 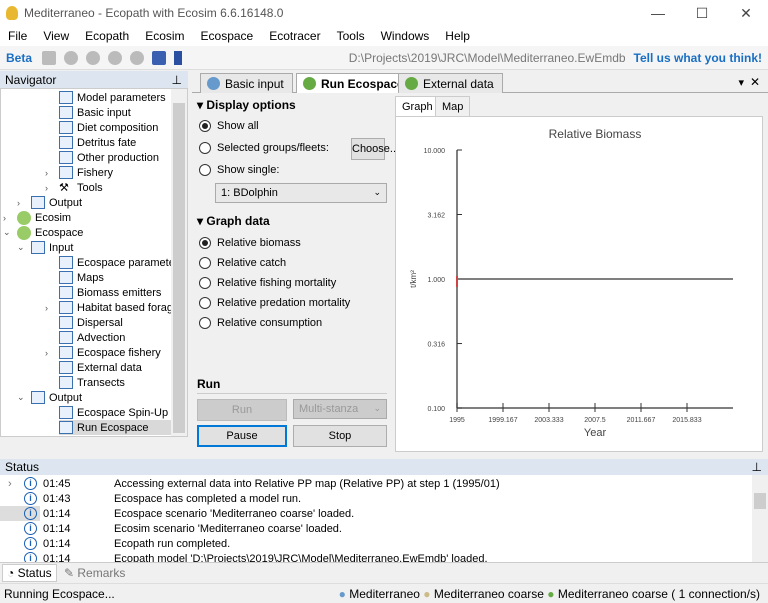 What do you see at coordinates (104, 112) in the screenshot?
I see `tree-item-label: Basic input` at bounding box center [104, 112].